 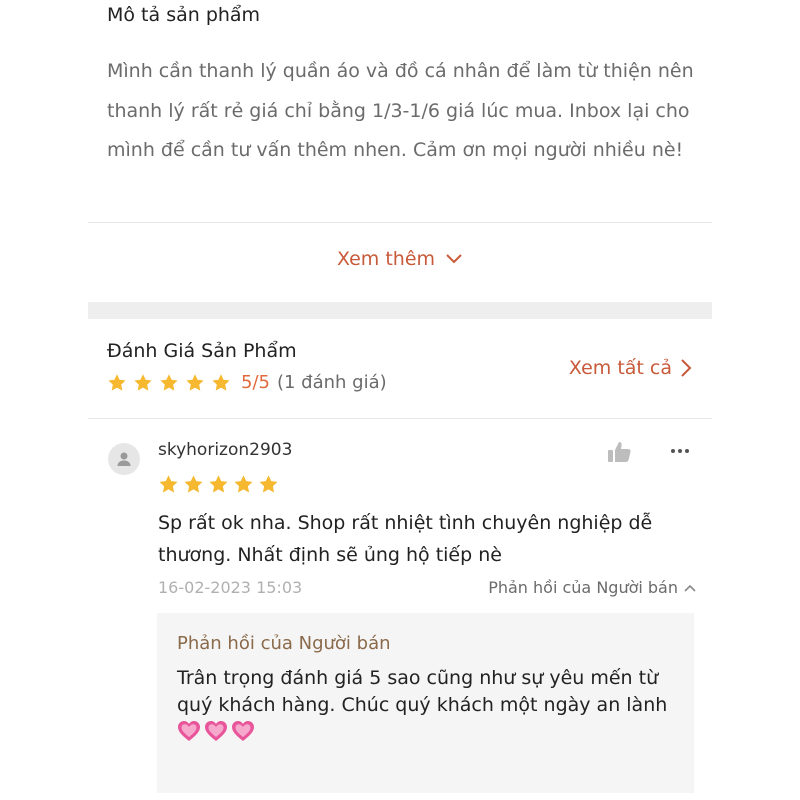 I want to click on see-all-reviews-button: Xem tất cả, so click(x=630, y=368).